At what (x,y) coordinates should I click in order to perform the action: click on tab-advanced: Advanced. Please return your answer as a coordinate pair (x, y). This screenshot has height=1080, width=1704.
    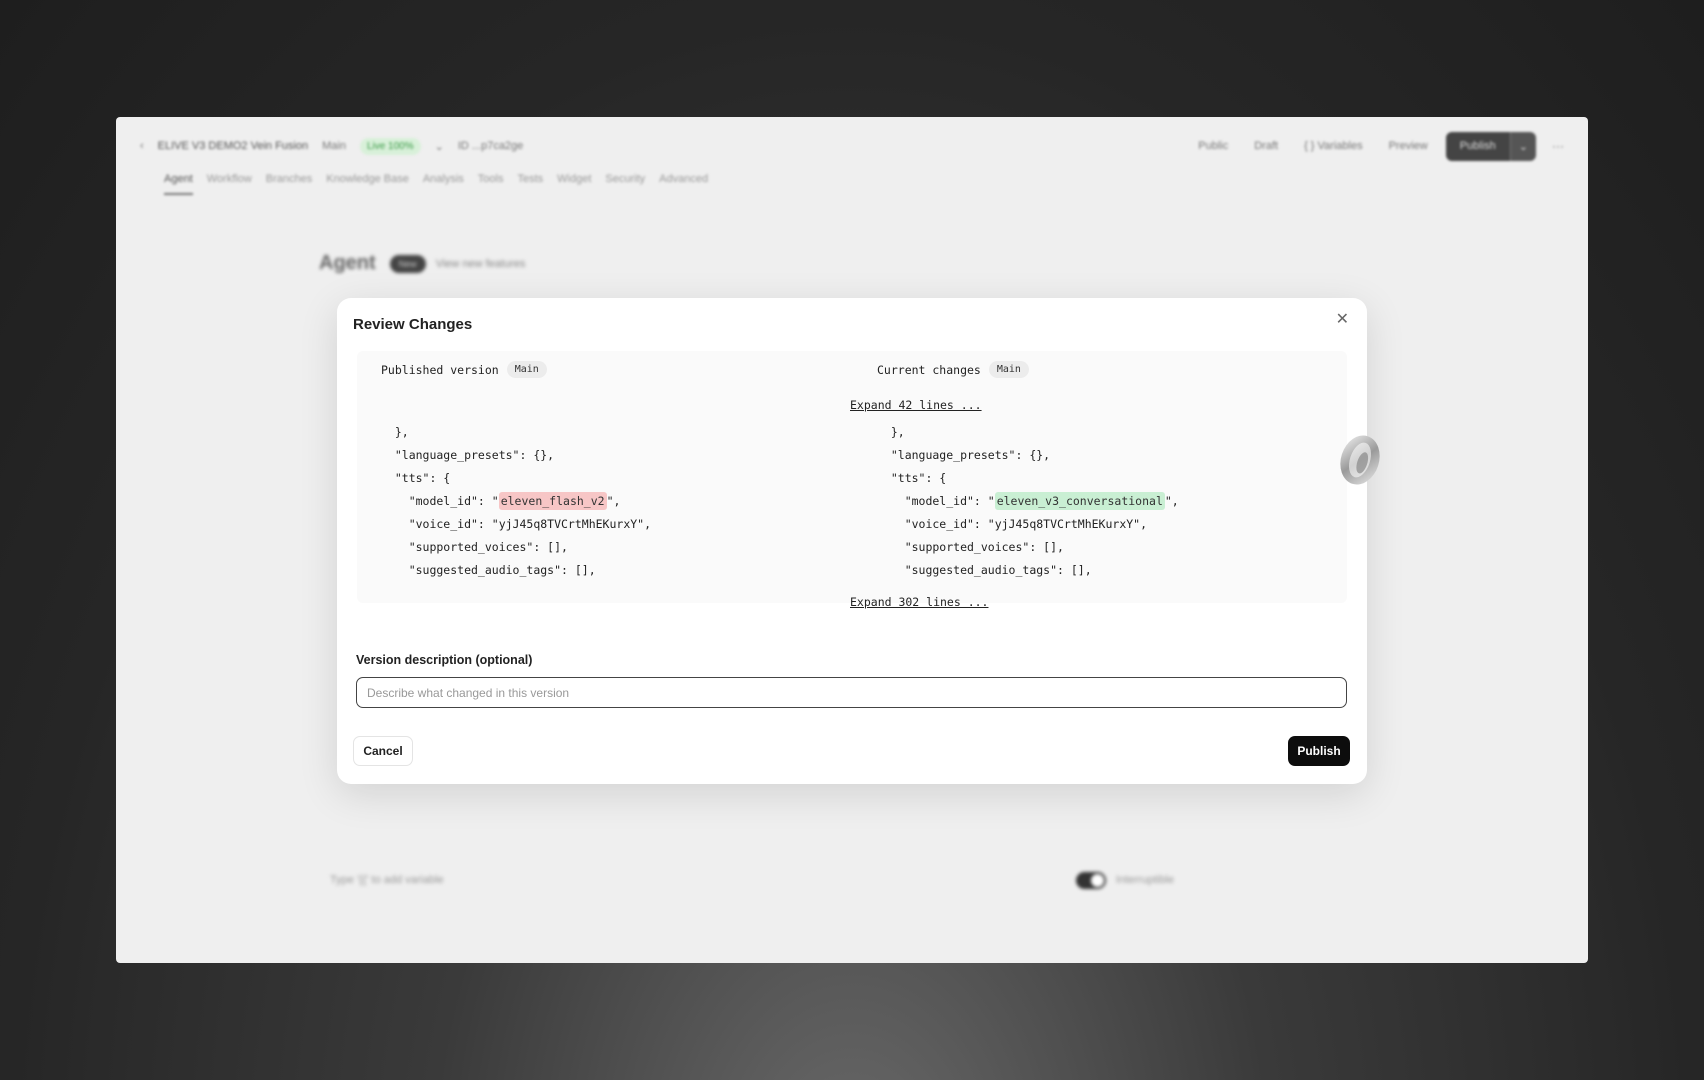
    Looking at the image, I should click on (683, 184).